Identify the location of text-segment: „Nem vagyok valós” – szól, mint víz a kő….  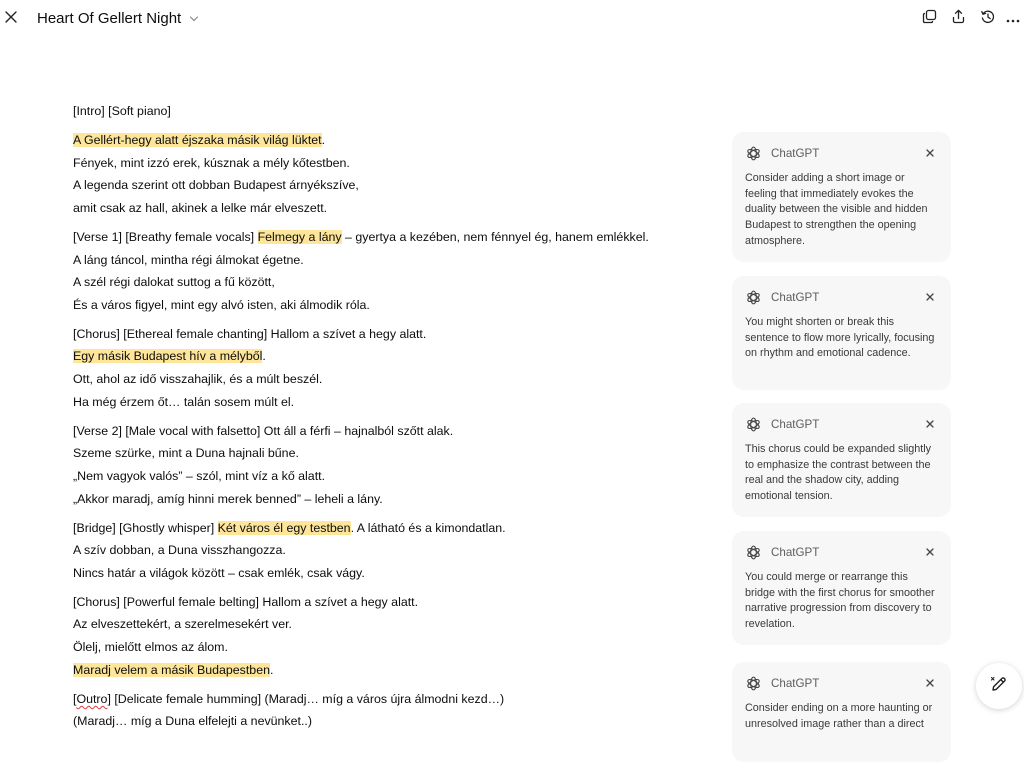
(199, 475).